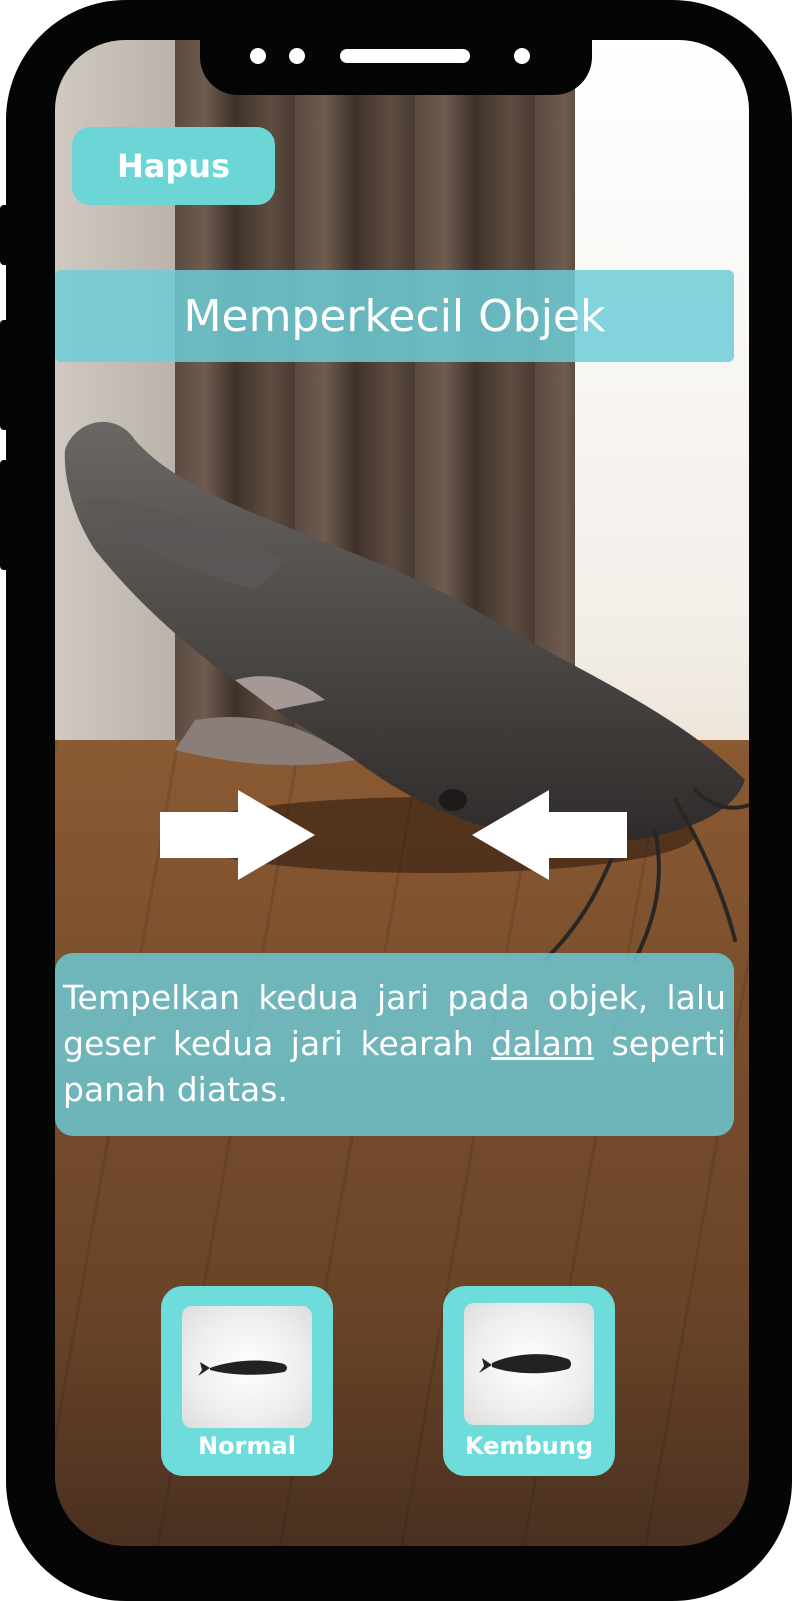  I want to click on choice-label: Kembung, so click(529, 1446).